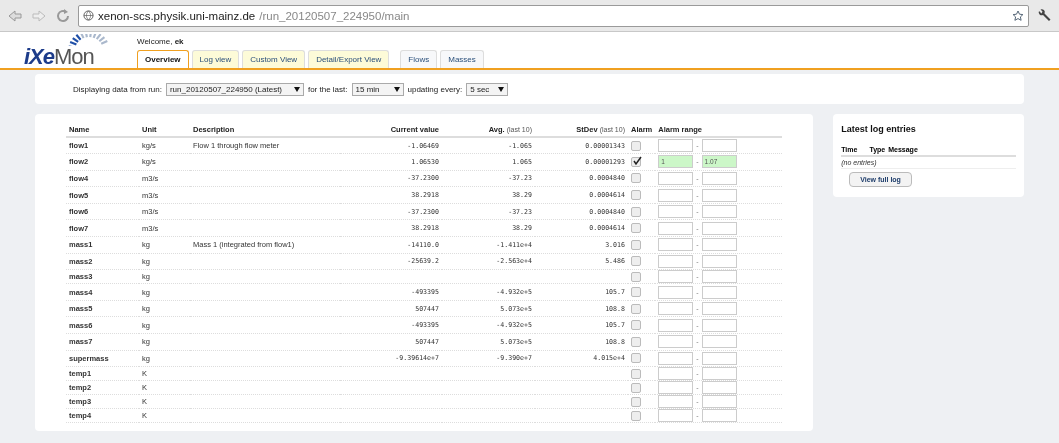  Describe the element at coordinates (117, 89) in the screenshot. I see `run-label: Displaying data from run:` at that location.